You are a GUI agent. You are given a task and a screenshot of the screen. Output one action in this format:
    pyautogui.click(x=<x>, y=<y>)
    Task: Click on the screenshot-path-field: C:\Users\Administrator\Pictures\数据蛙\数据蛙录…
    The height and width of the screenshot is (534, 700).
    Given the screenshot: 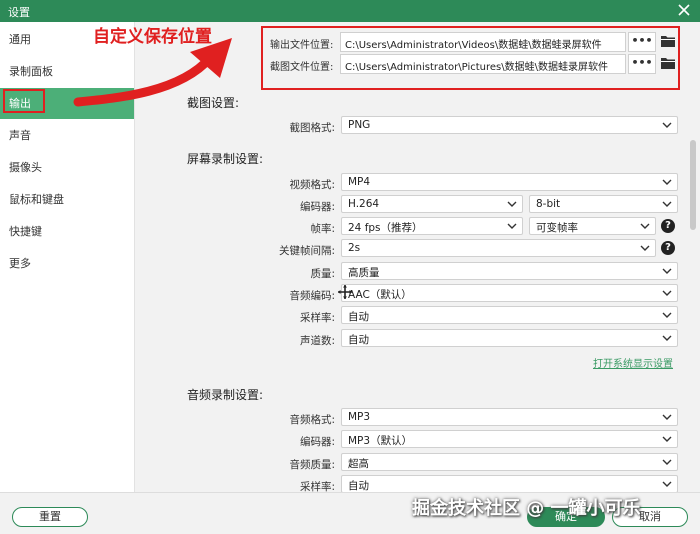 What is the action you would take?
    pyautogui.click(x=483, y=64)
    